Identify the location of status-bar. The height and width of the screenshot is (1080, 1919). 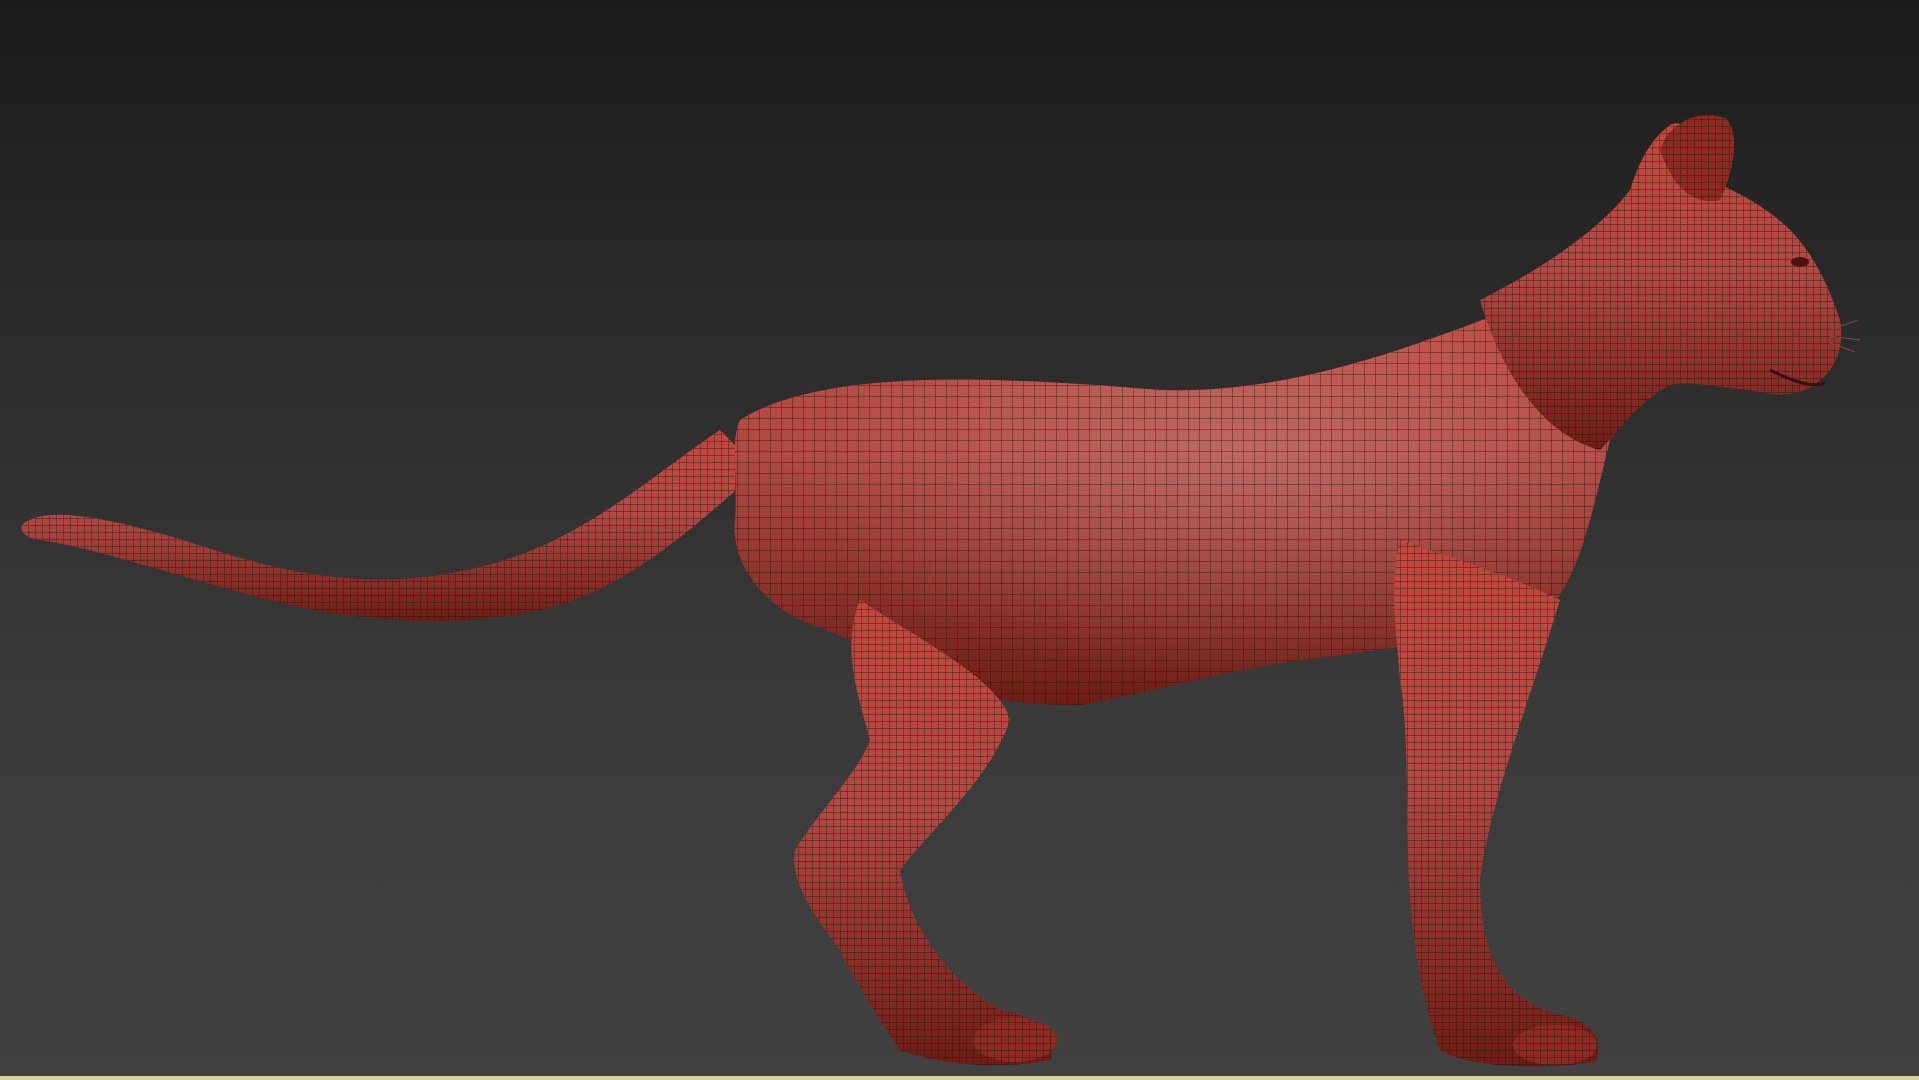
(959, 1078).